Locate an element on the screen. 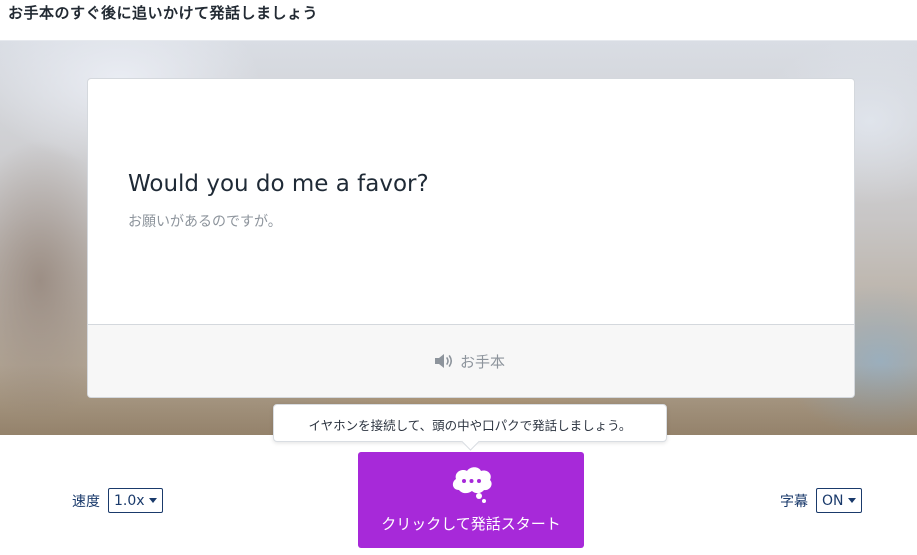 The width and height of the screenshot is (917, 555). speed-value: 1.0x is located at coordinates (129, 500).